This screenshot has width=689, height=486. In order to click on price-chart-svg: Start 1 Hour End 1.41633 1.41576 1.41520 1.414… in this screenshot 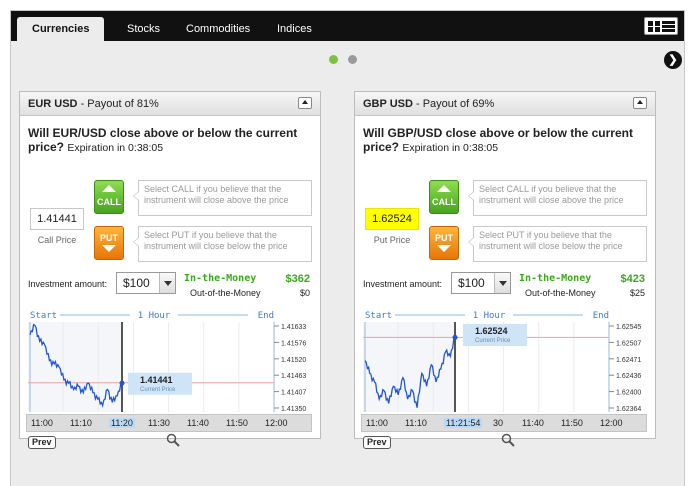, I will do `click(167, 362)`.